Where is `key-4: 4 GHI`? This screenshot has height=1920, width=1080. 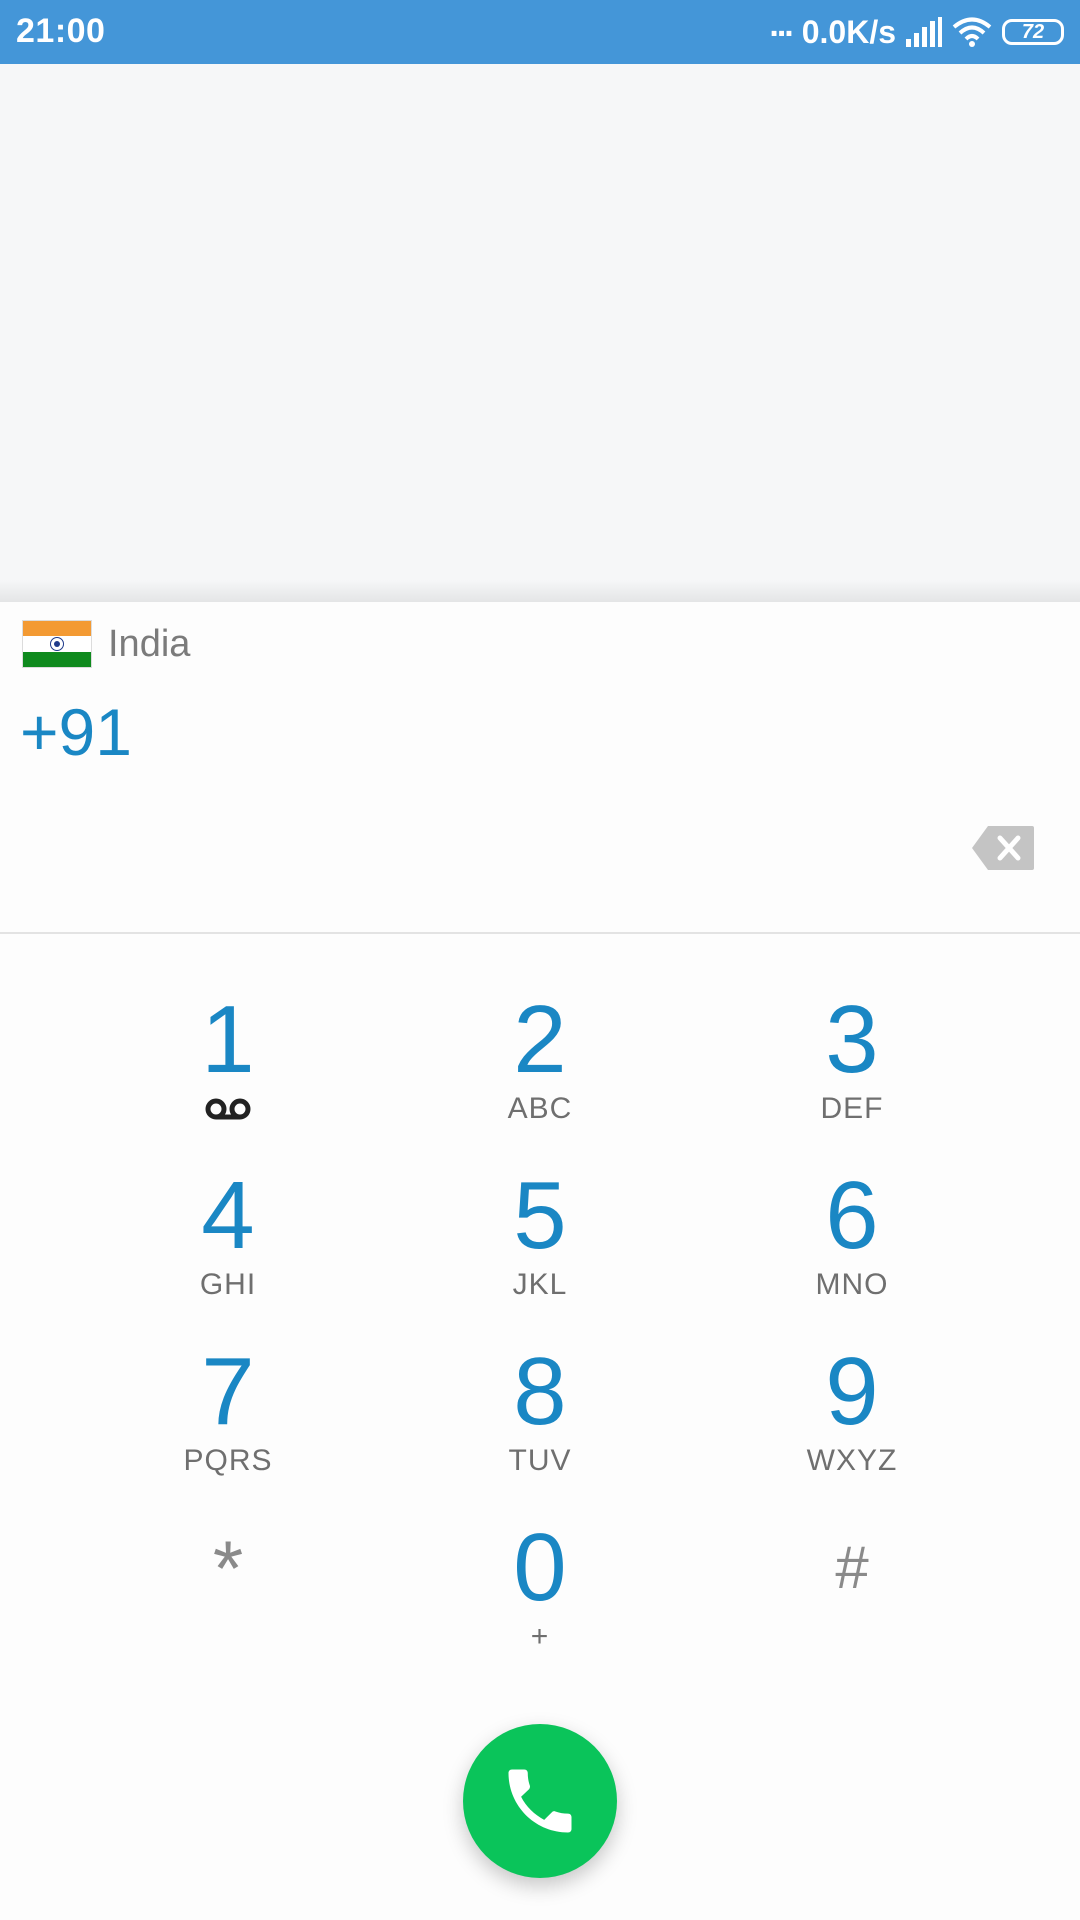 key-4: 4 GHI is located at coordinates (228, 1243).